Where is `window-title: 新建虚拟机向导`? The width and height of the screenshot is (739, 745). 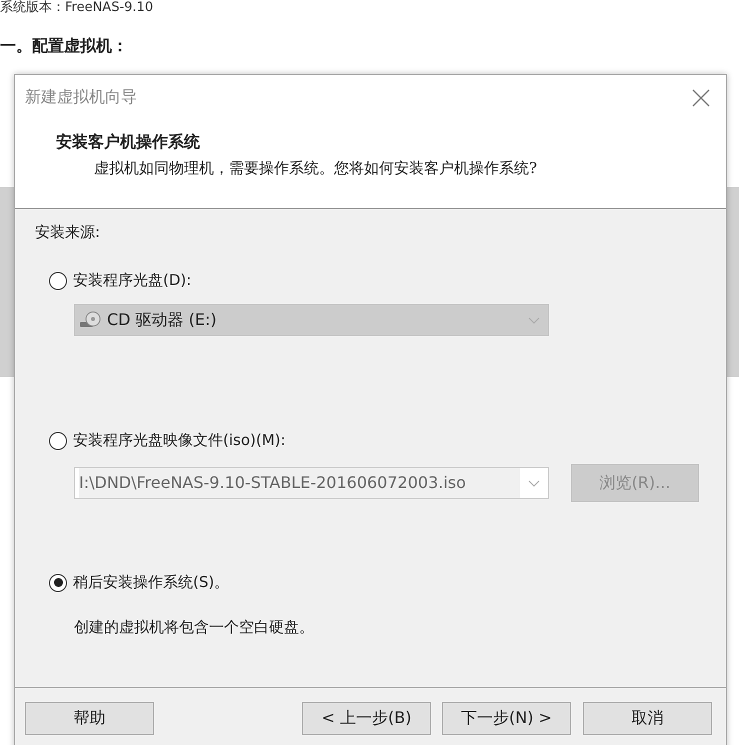
window-title: 新建虚拟机向导 is located at coordinates (81, 97).